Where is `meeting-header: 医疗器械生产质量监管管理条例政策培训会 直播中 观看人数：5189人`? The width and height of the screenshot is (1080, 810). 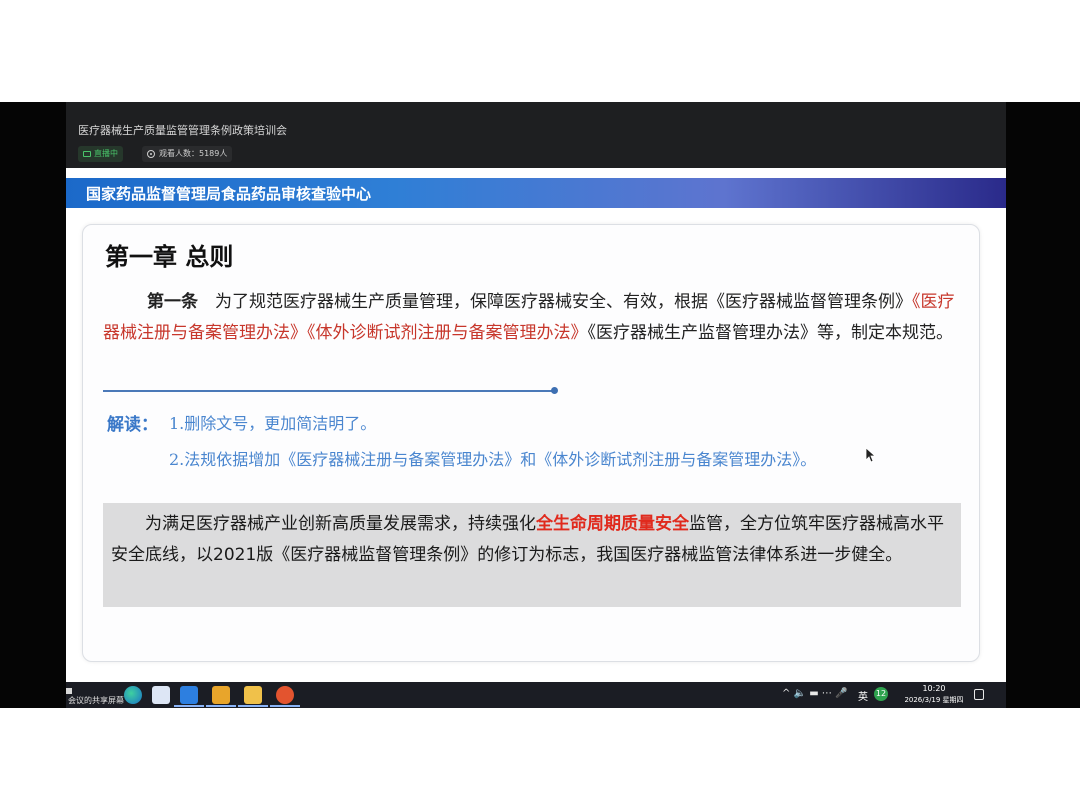 meeting-header: 医疗器械生产质量监管管理条例政策培训会 直播中 观看人数：5189人 is located at coordinates (536, 135).